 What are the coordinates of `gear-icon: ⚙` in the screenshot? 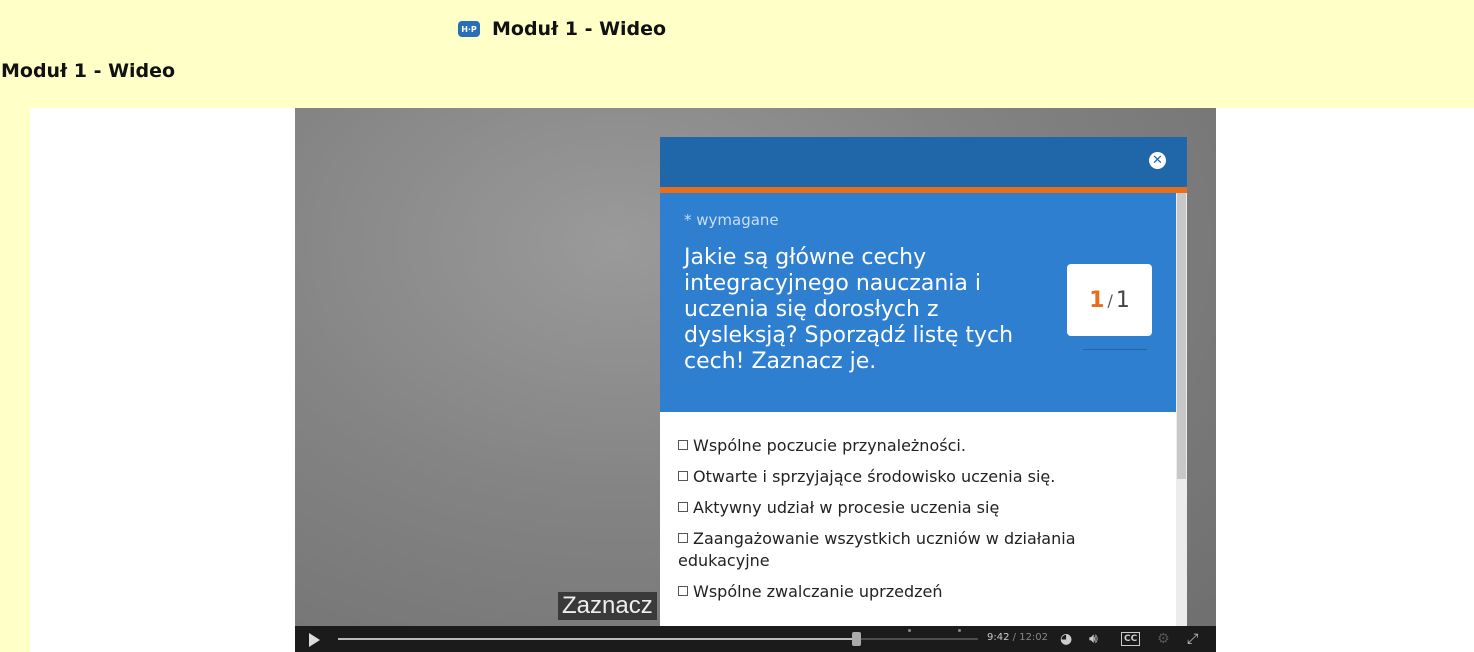 It's located at (1163, 639).